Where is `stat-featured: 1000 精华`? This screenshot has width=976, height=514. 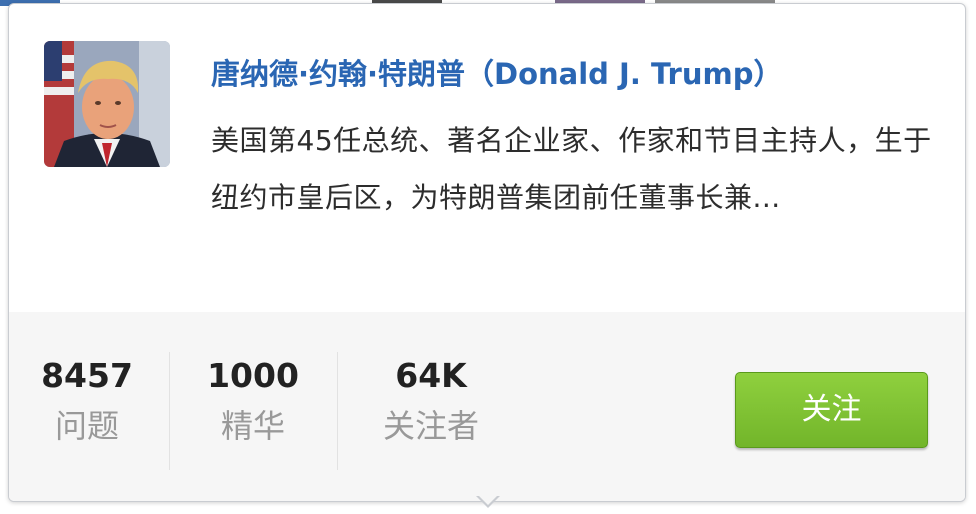 stat-featured: 1000 精华 is located at coordinates (253, 402).